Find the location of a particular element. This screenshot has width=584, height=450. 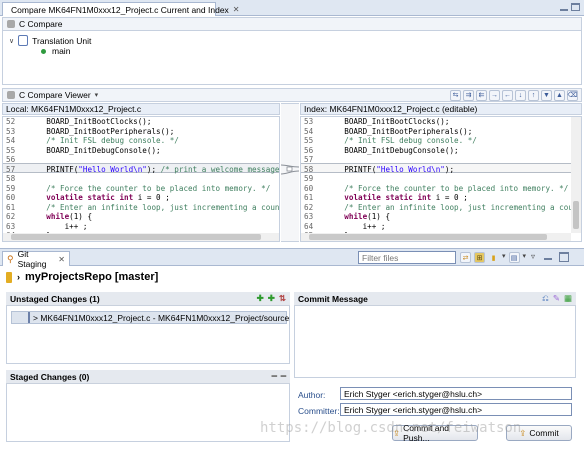

next-change-icon: ▼ is located at coordinates (546, 95).